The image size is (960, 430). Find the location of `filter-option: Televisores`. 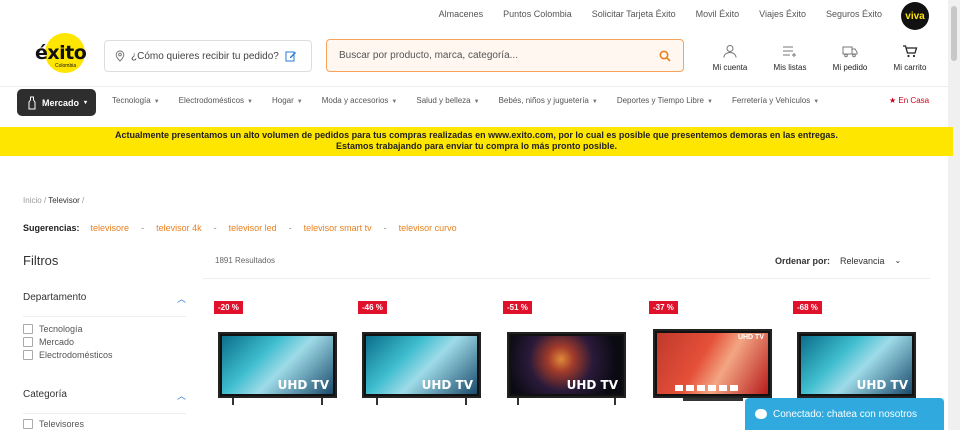

filter-option: Televisores is located at coordinates (104, 424).